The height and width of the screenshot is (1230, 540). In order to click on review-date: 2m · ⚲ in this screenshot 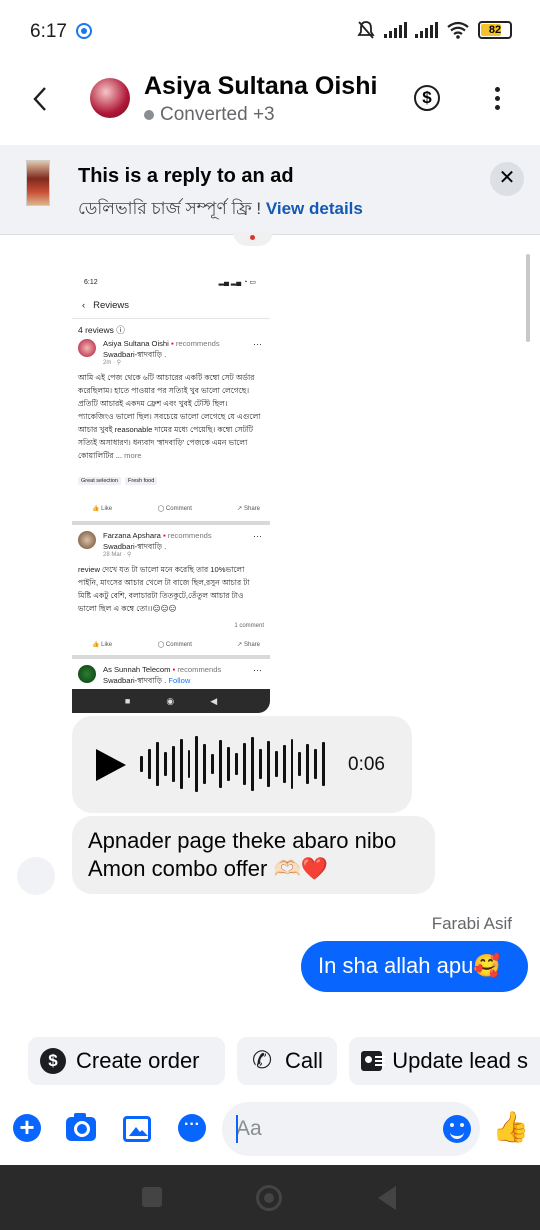, I will do `click(112, 363)`.